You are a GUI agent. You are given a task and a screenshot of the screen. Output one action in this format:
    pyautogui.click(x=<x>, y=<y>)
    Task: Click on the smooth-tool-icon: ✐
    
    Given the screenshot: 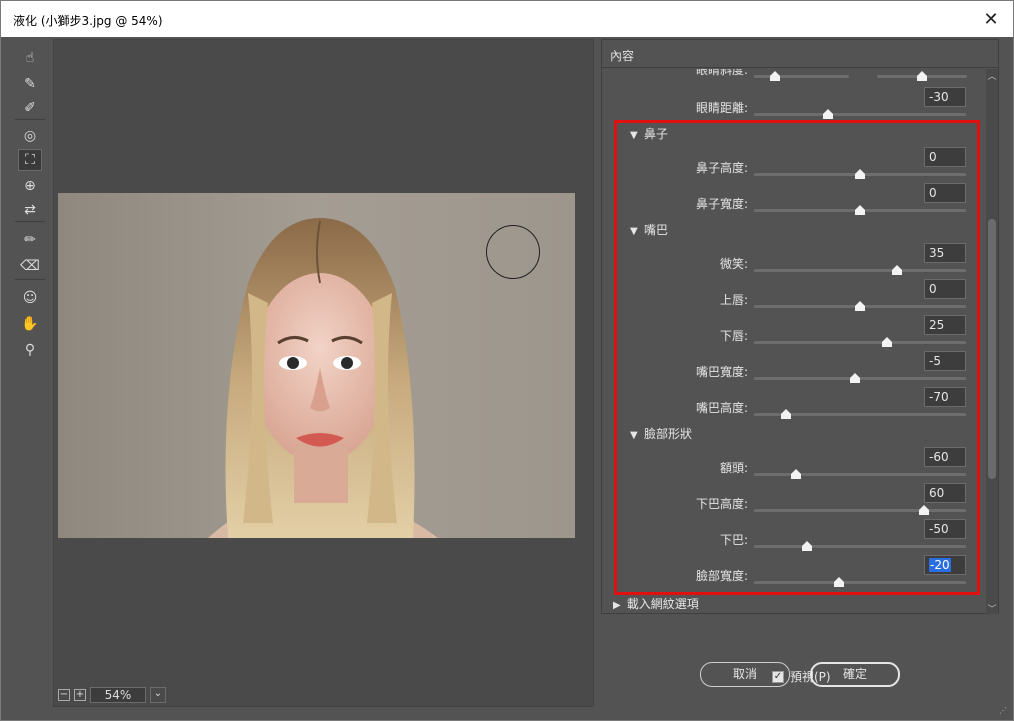 What is the action you would take?
    pyautogui.click(x=30, y=108)
    